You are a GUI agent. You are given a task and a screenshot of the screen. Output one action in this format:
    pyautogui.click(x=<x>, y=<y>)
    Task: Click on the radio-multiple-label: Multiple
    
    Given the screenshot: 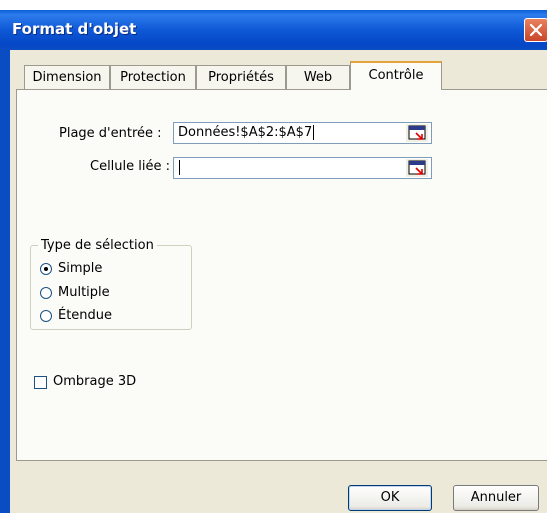 What is the action you would take?
    pyautogui.click(x=84, y=292)
    